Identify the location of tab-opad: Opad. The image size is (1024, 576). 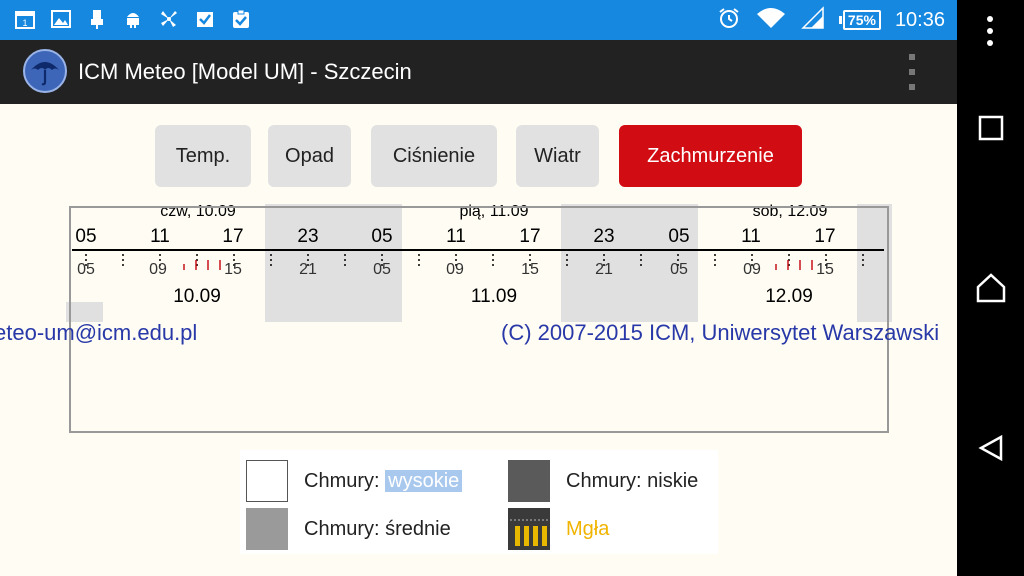
(309, 156).